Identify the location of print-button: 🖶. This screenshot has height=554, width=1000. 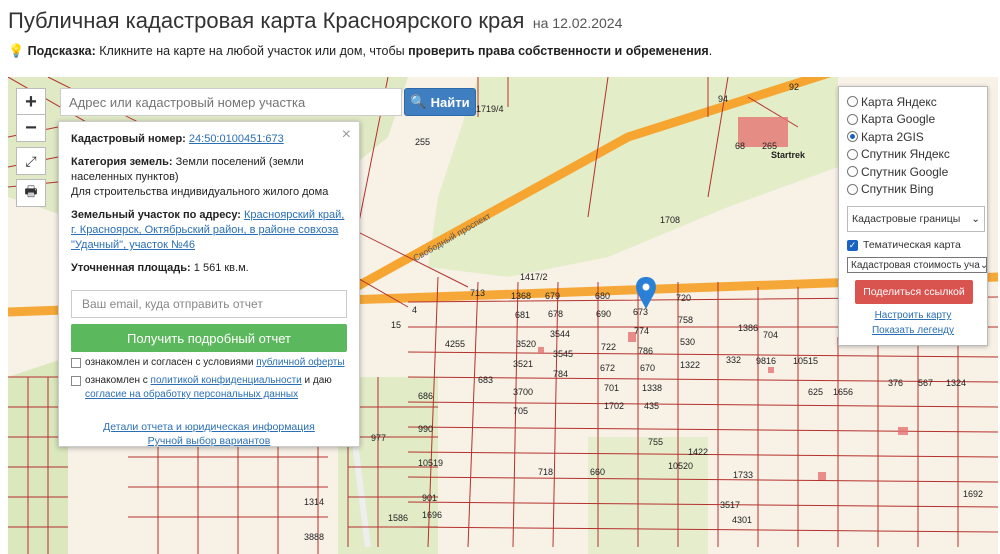
(31, 193).